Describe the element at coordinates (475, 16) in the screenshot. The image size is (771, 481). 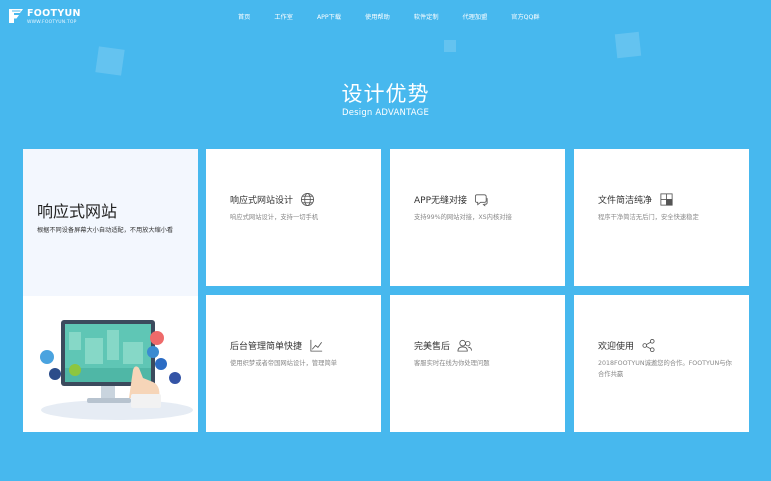
I see `nav-item-agency: 代理加盟` at that location.